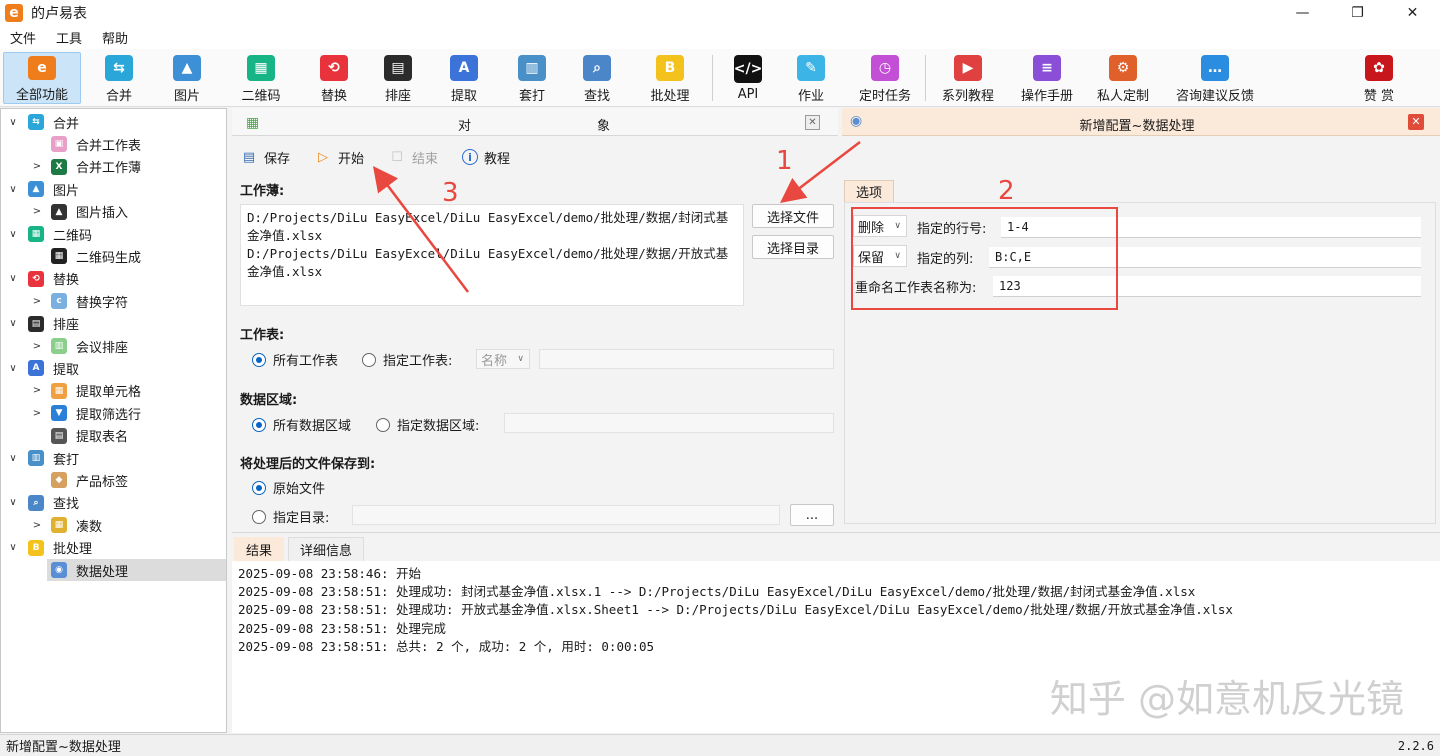  What do you see at coordinates (290, 516) in the screenshot?
I see `radio-specified-directory: 指定目录:` at bounding box center [290, 516].